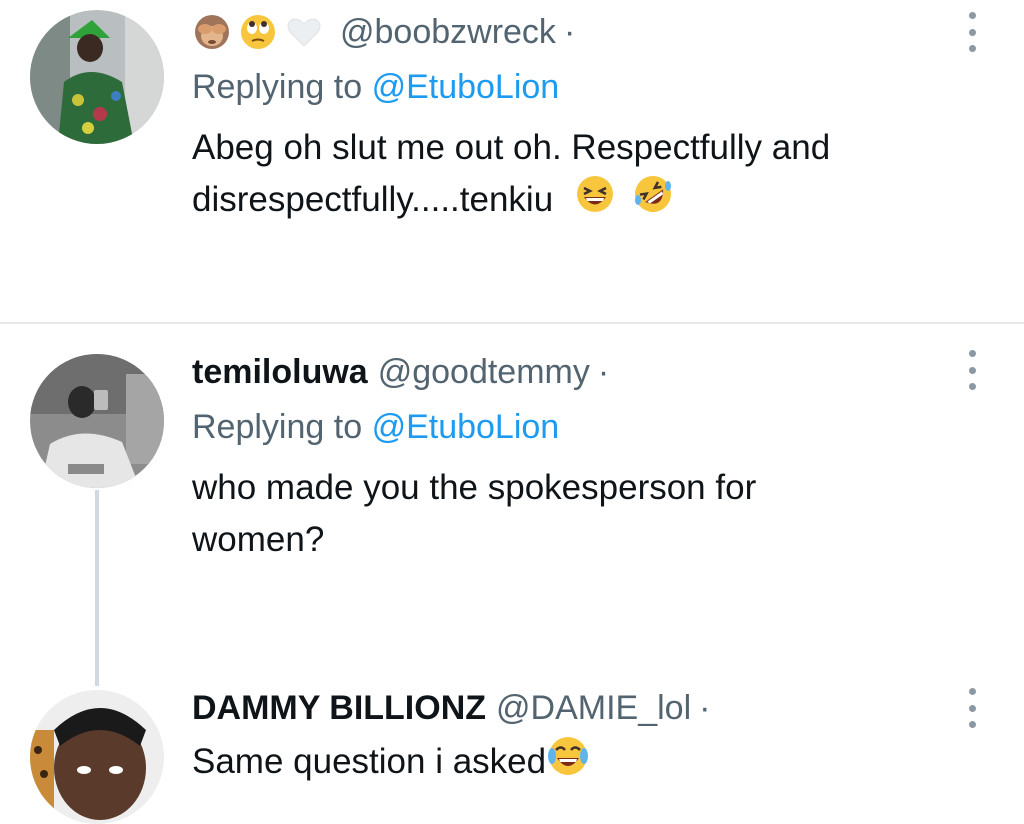  Describe the element at coordinates (474, 487) in the screenshot. I see `tweet-text-line: who made you the spokesperson for` at that location.